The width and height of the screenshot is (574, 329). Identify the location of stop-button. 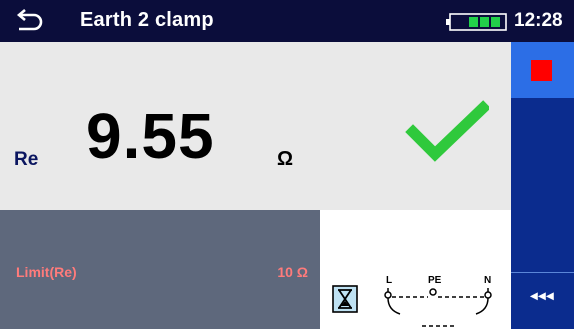
(542, 70).